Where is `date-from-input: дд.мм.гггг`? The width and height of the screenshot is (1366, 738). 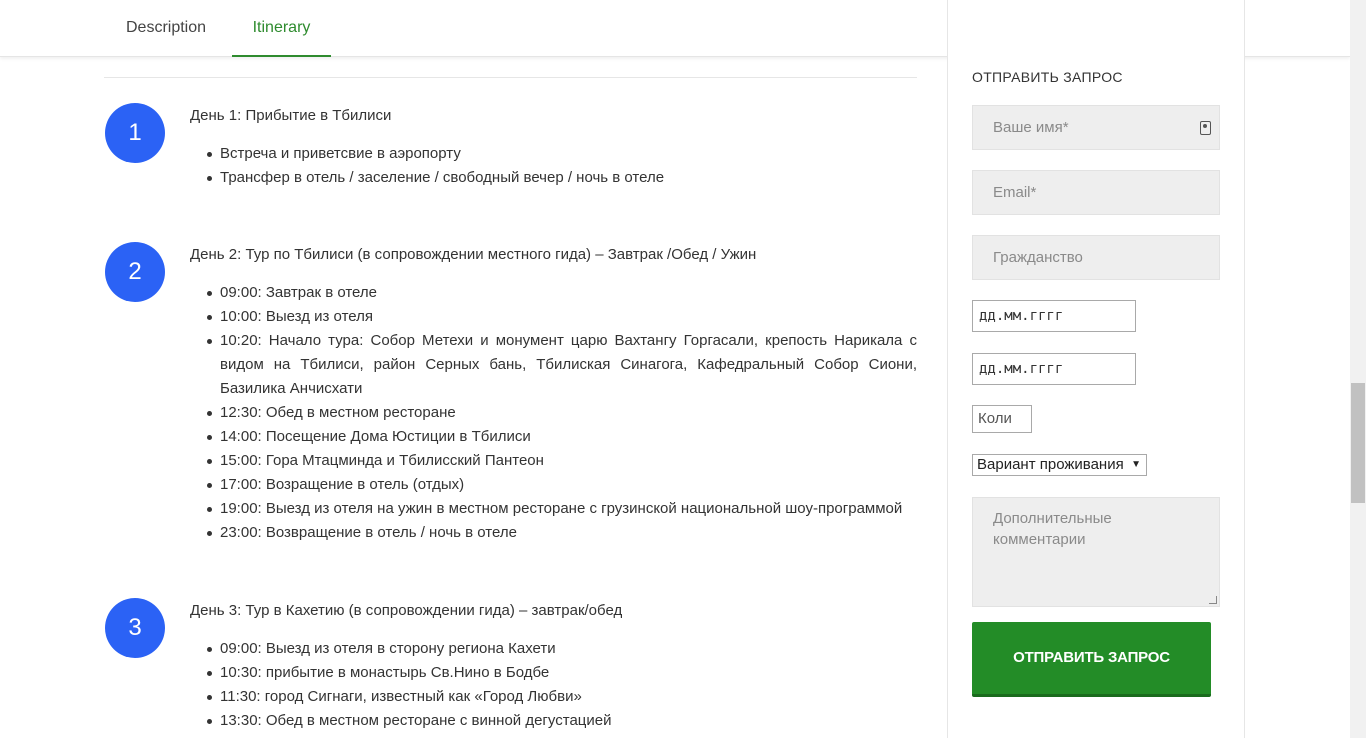
date-from-input: дд.мм.гггг is located at coordinates (1054, 316).